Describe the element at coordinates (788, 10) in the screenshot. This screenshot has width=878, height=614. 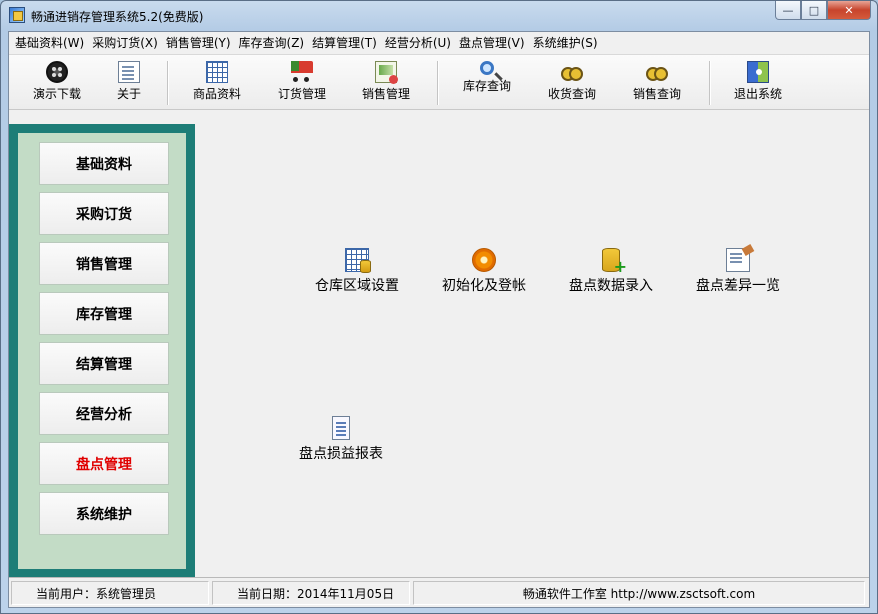
I see `minimize-button: —` at that location.